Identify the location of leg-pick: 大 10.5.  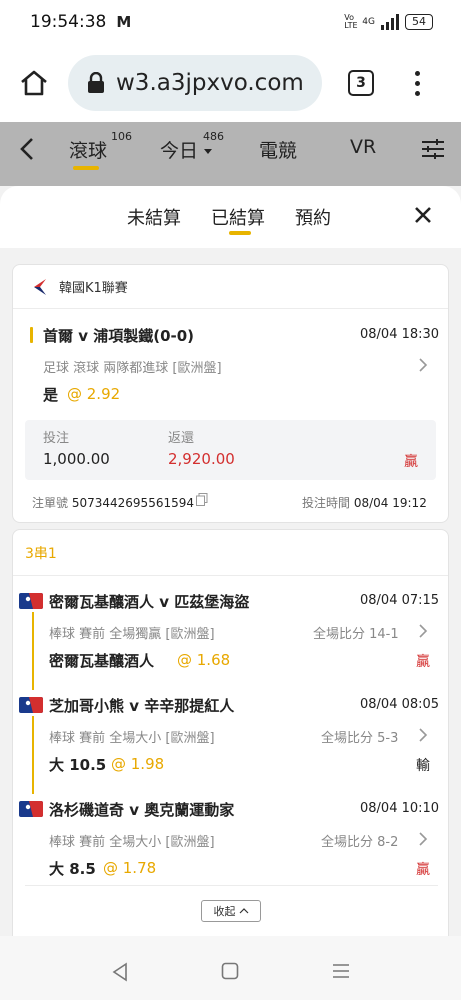
(78, 765).